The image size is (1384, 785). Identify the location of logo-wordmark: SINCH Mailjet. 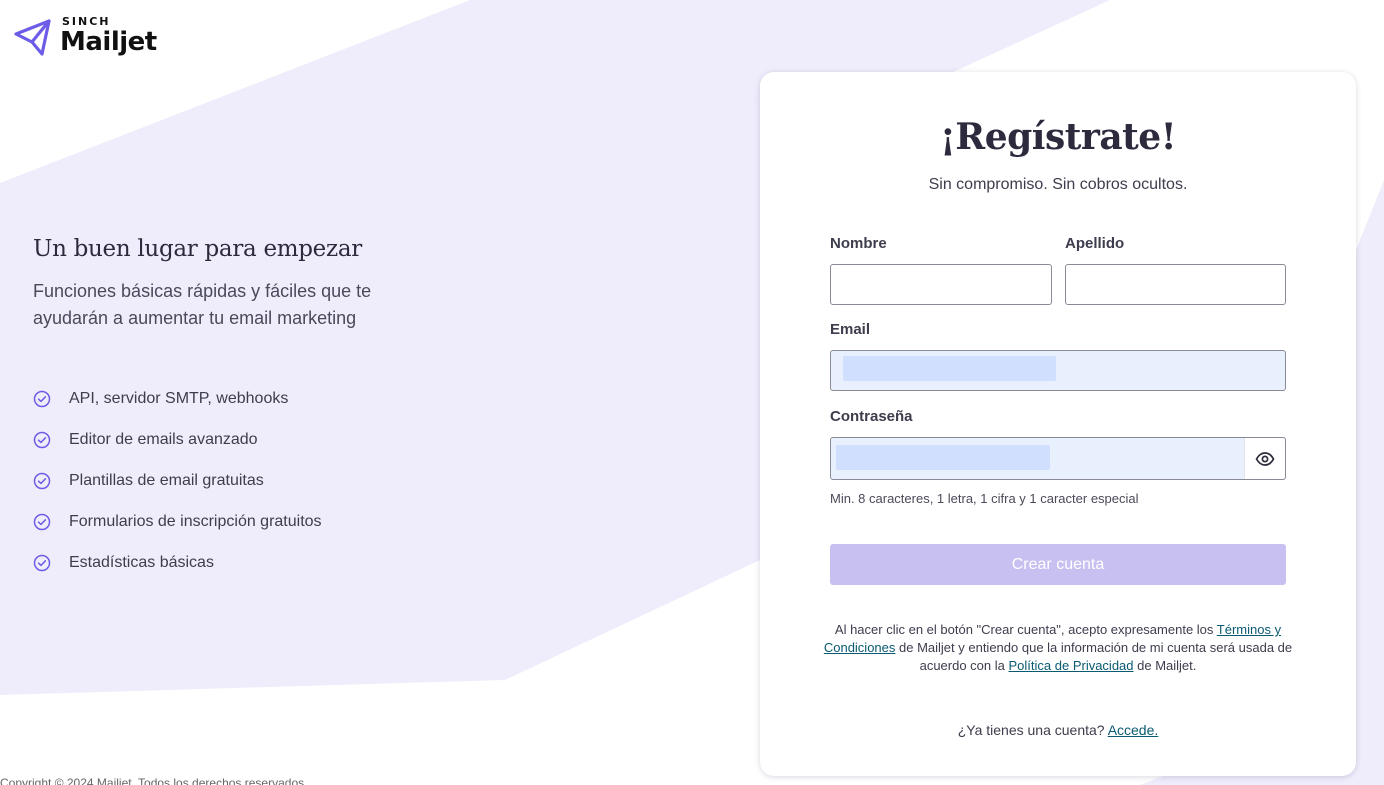
(108, 35).